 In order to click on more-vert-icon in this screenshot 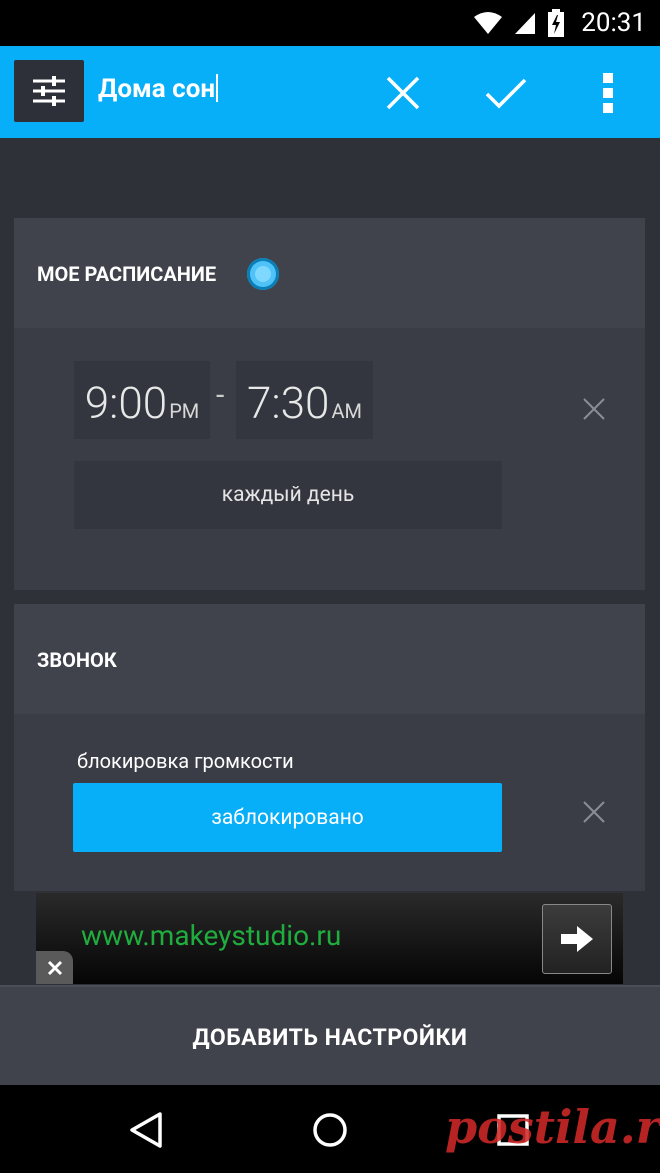, I will do `click(608, 93)`.